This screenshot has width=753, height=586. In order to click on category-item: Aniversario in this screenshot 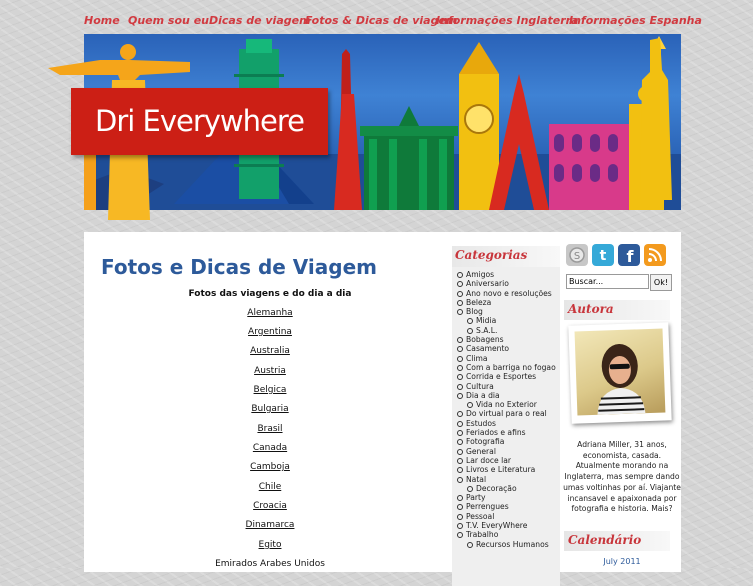, I will do `click(506, 283)`.